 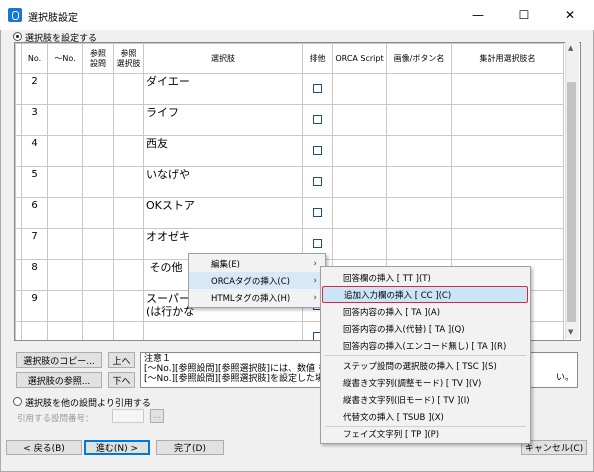 I want to click on quote-choices-radio, so click(x=17, y=401).